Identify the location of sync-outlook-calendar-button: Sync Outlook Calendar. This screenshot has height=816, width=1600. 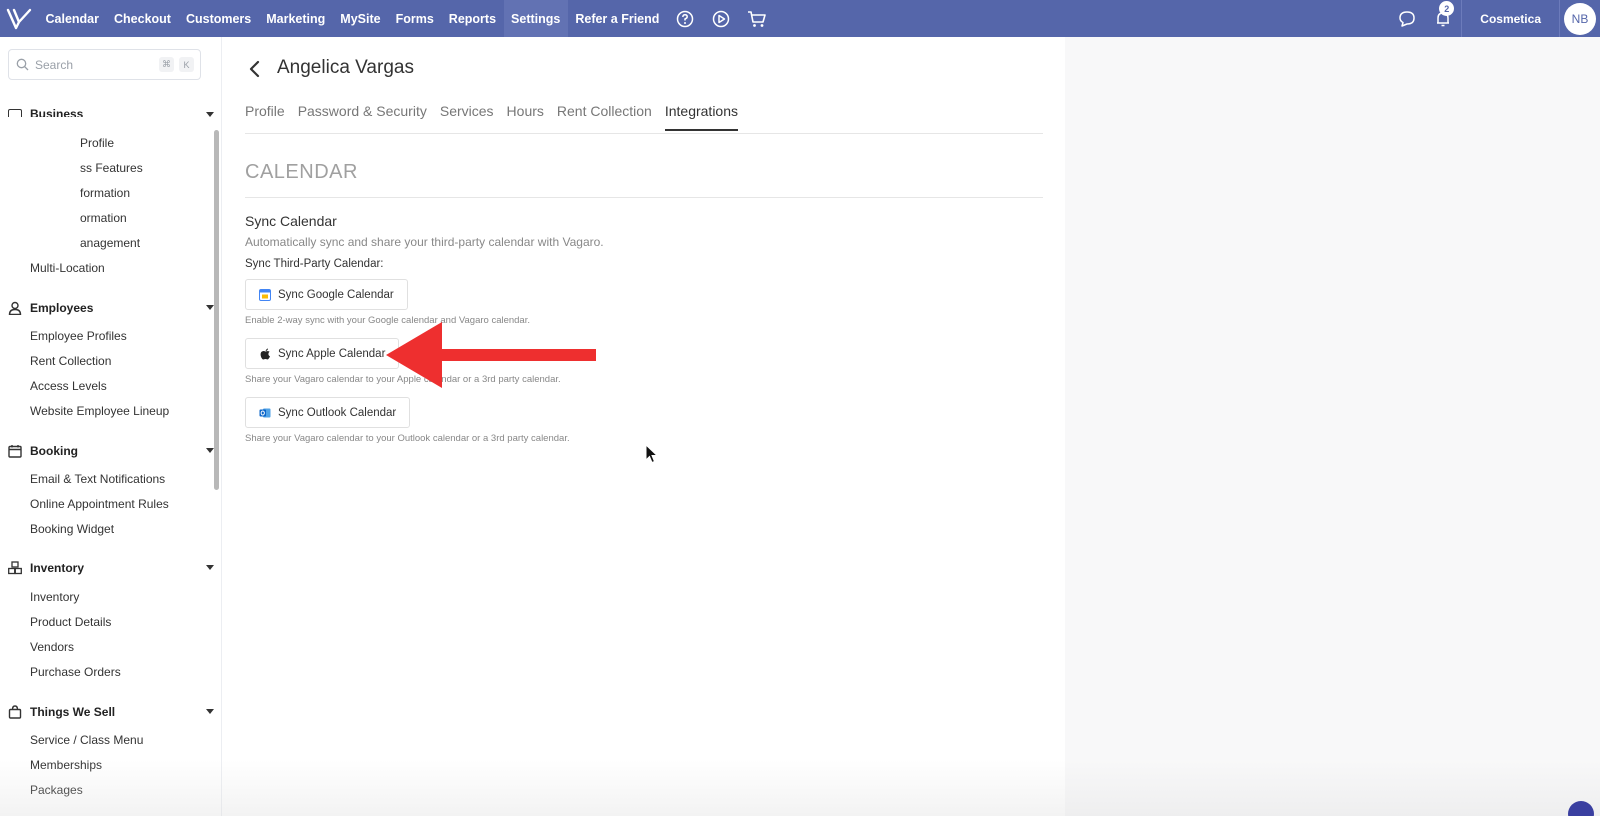
(328, 412).